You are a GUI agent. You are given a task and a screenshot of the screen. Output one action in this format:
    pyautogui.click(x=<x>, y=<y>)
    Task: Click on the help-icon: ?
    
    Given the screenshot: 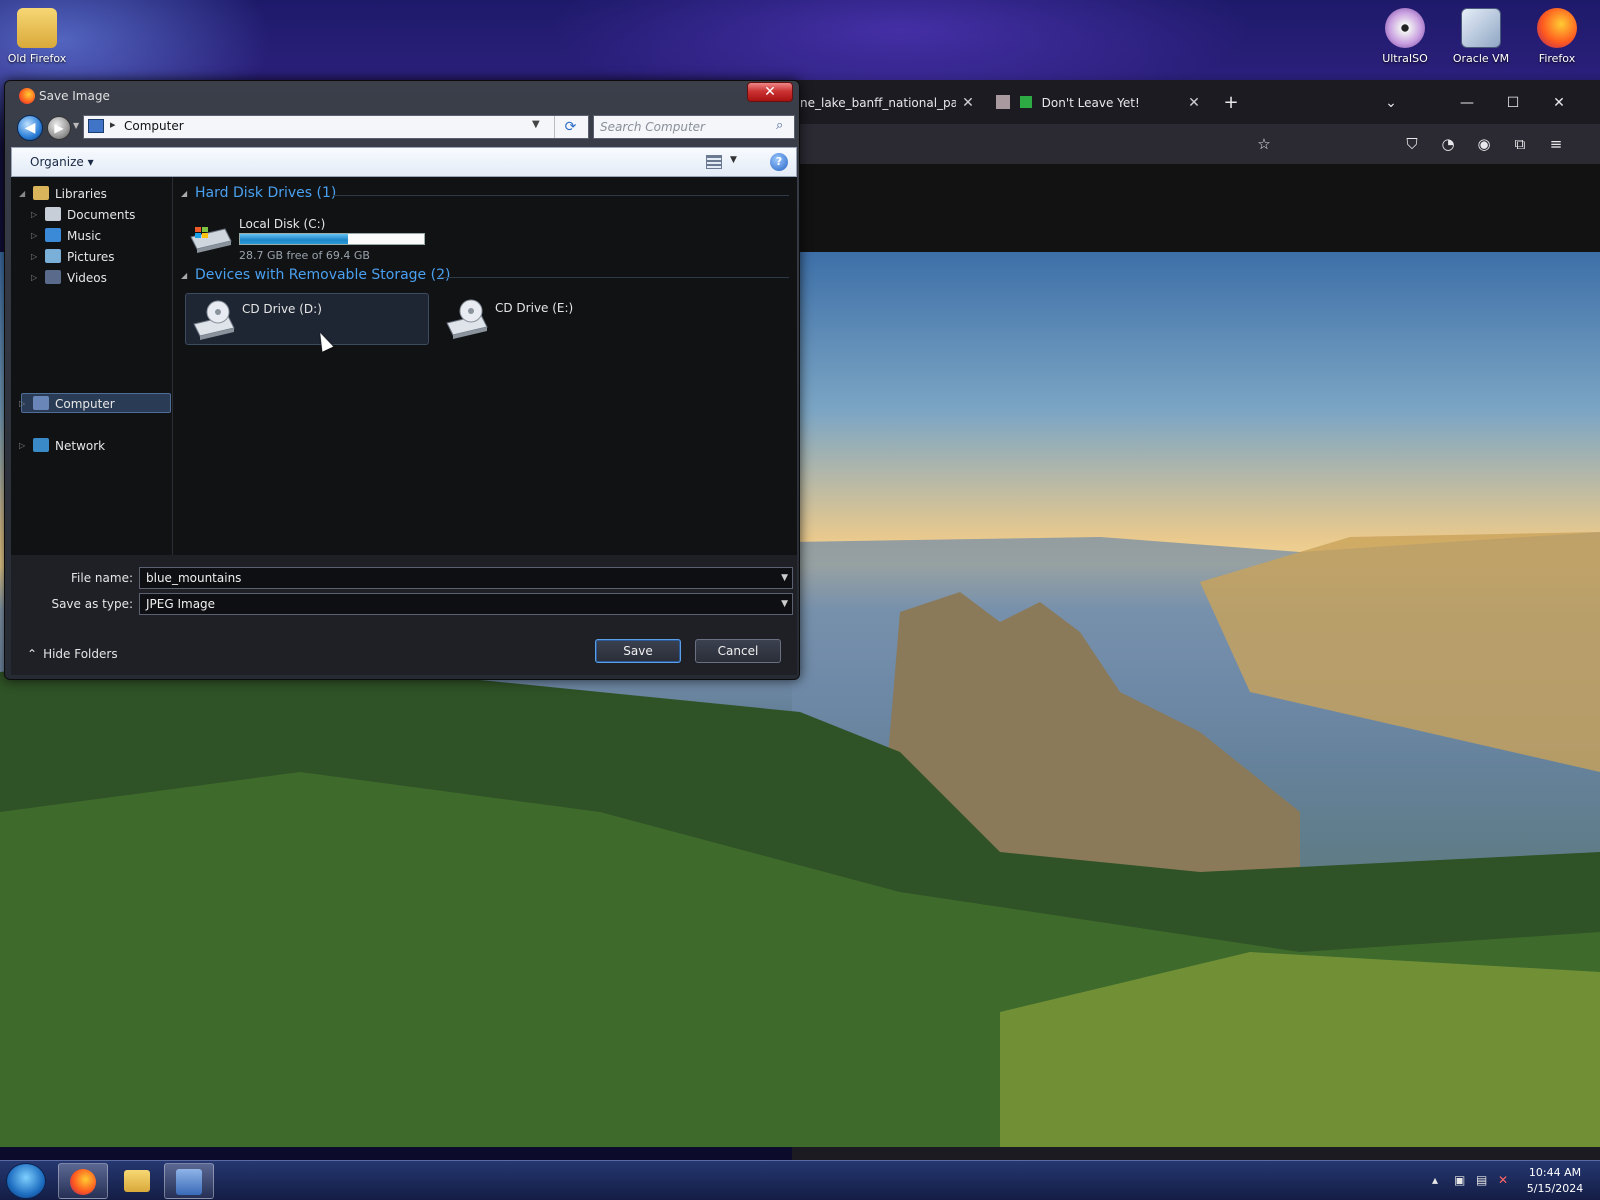 What is the action you would take?
    pyautogui.click(x=779, y=162)
    